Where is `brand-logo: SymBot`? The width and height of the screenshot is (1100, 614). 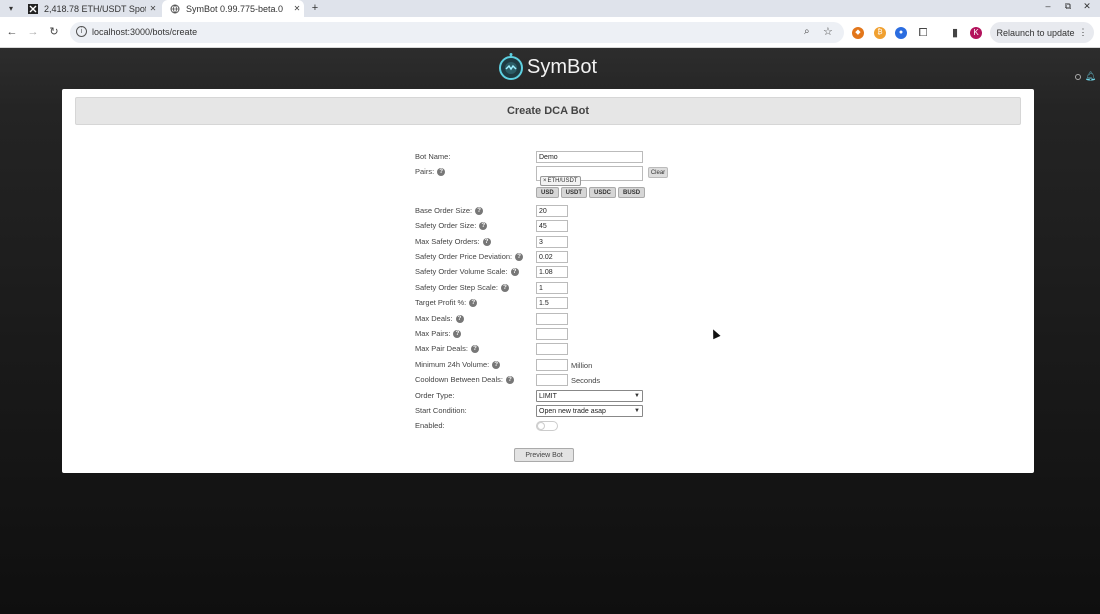
brand-logo: SymBot is located at coordinates (547, 67).